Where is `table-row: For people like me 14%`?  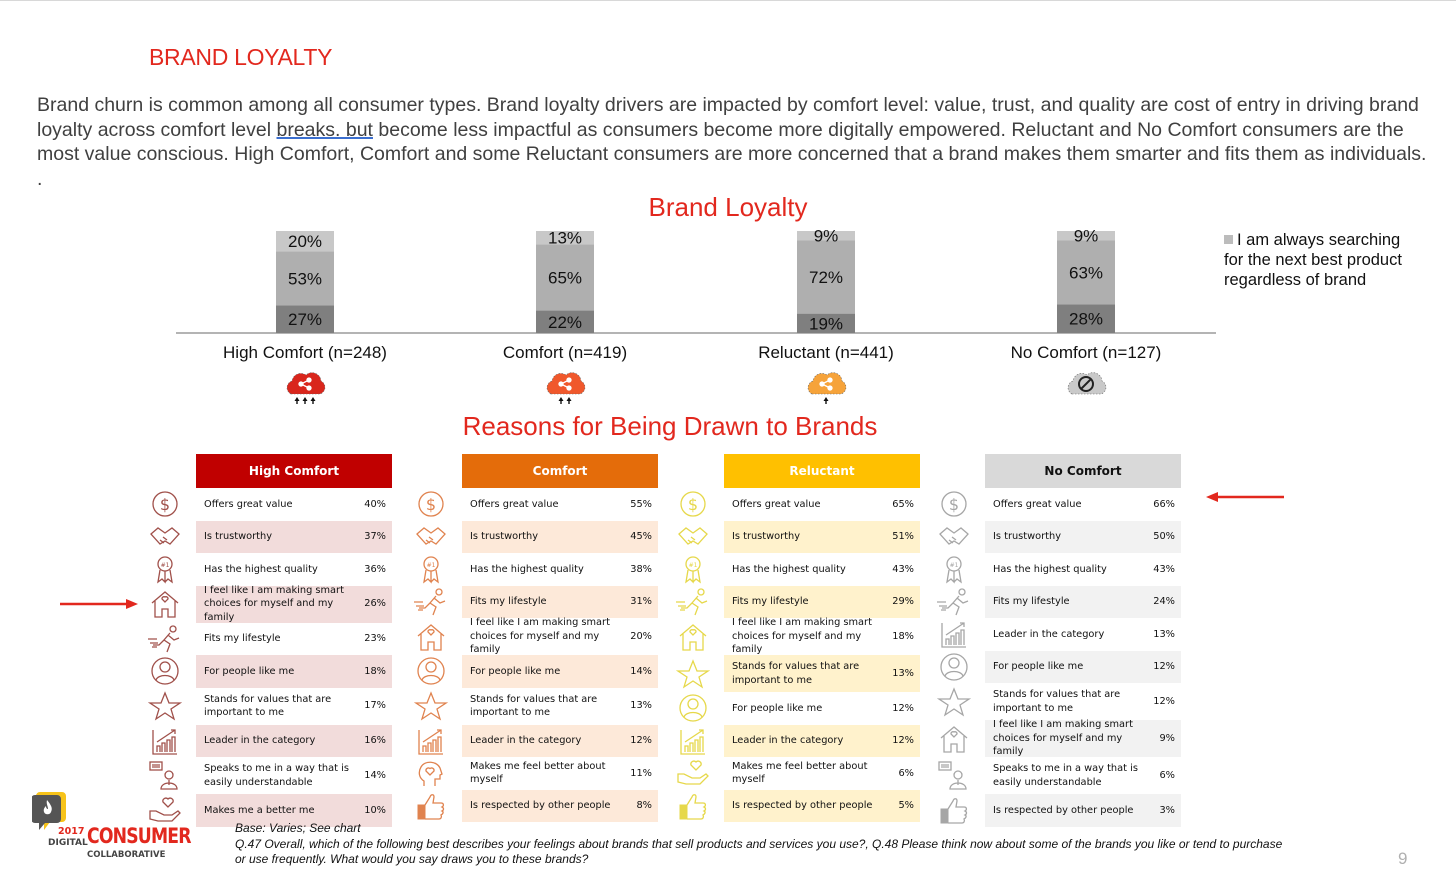 table-row: For people like me 14% is located at coordinates (537, 671).